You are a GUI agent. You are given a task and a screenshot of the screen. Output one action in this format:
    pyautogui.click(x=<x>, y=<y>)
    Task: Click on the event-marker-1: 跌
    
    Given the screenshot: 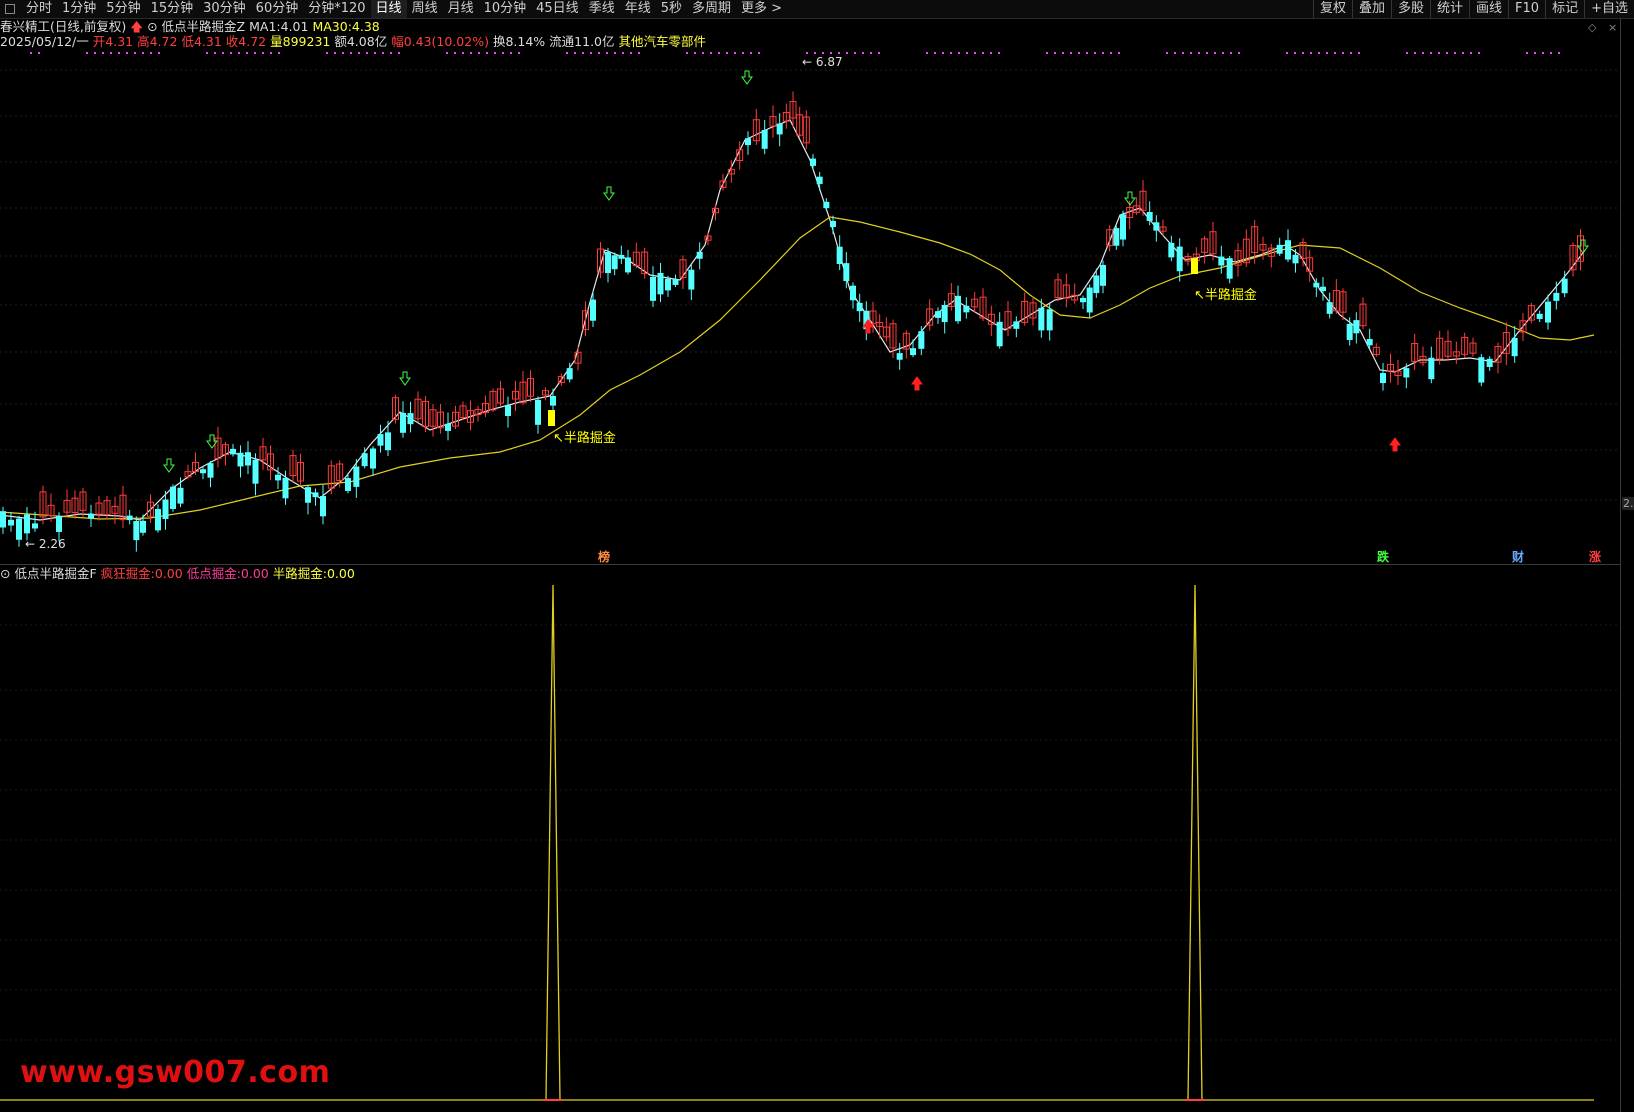 What is the action you would take?
    pyautogui.click(x=1383, y=556)
    